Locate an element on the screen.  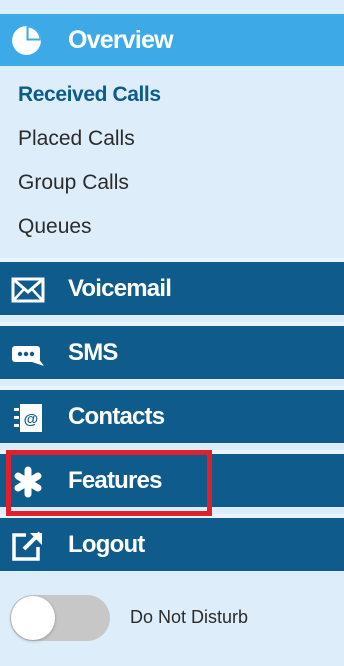
external-link-icon is located at coordinates (27, 546).